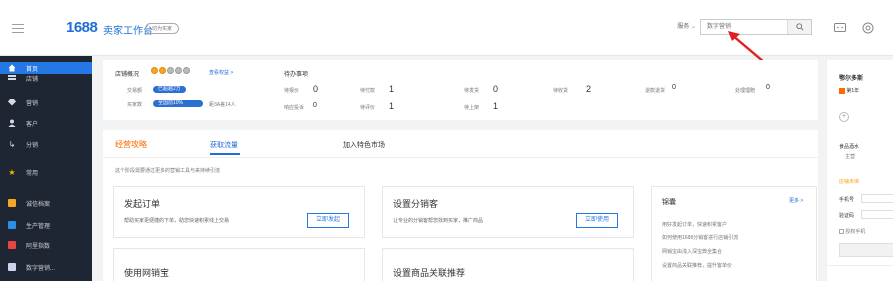  Describe the element at coordinates (842, 90) in the screenshot. I see `vip-icon` at that location.